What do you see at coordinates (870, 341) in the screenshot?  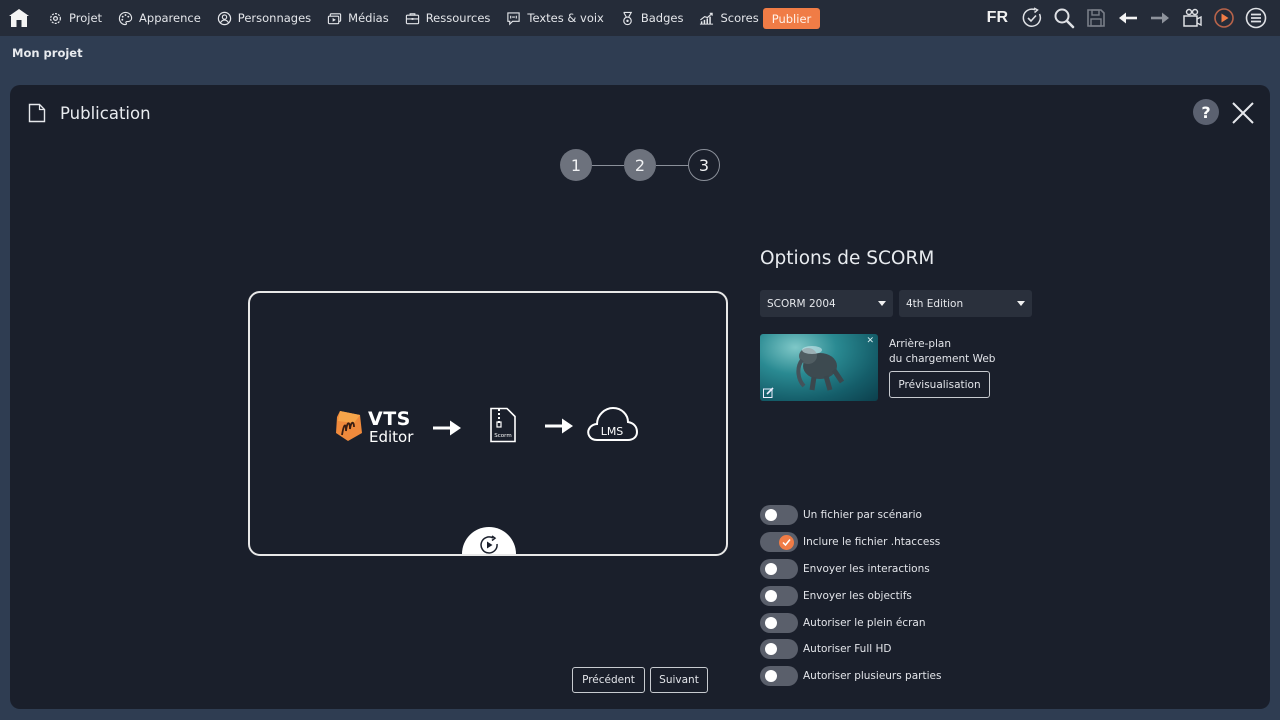 I see `remove-background-icon: ✕` at bounding box center [870, 341].